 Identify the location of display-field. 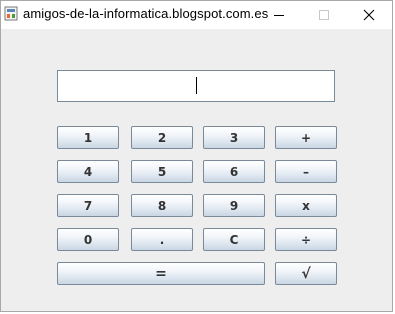
(196, 86).